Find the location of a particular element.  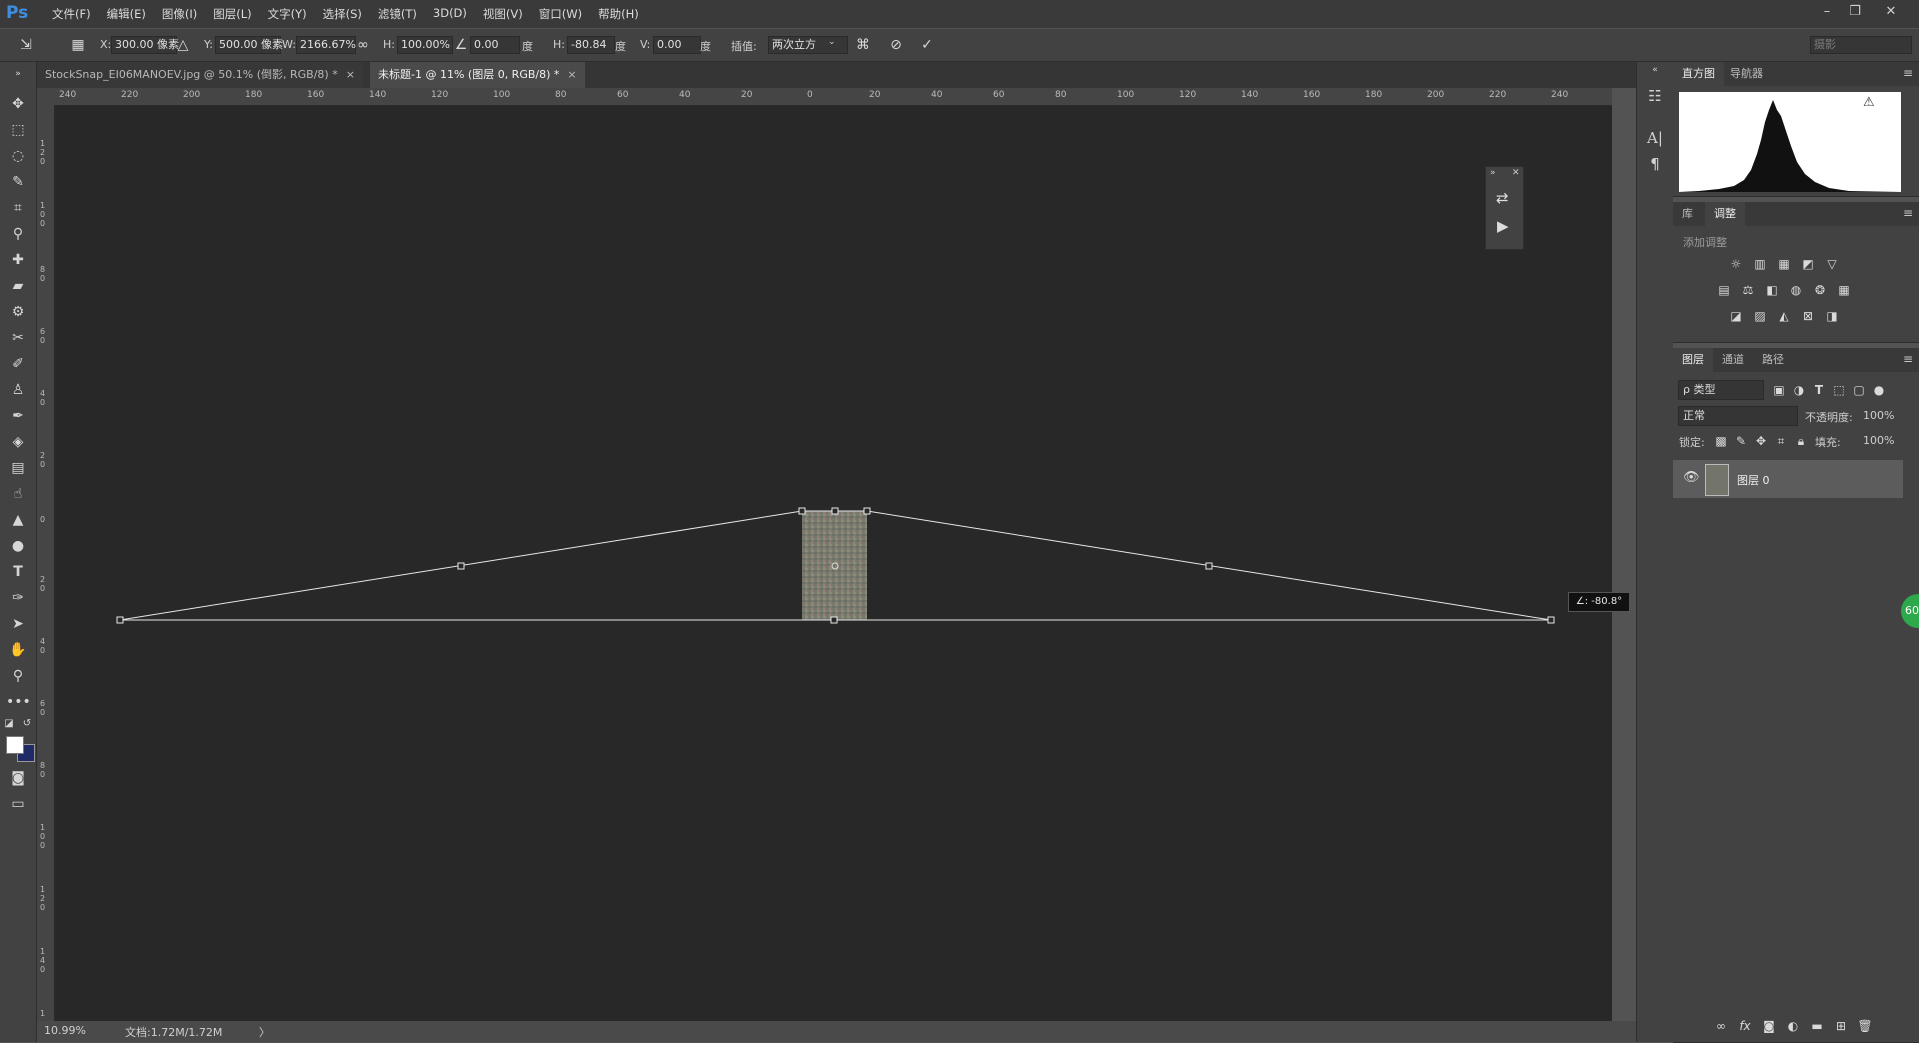

menu-filter: 滤镜(T) is located at coordinates (397, 14).